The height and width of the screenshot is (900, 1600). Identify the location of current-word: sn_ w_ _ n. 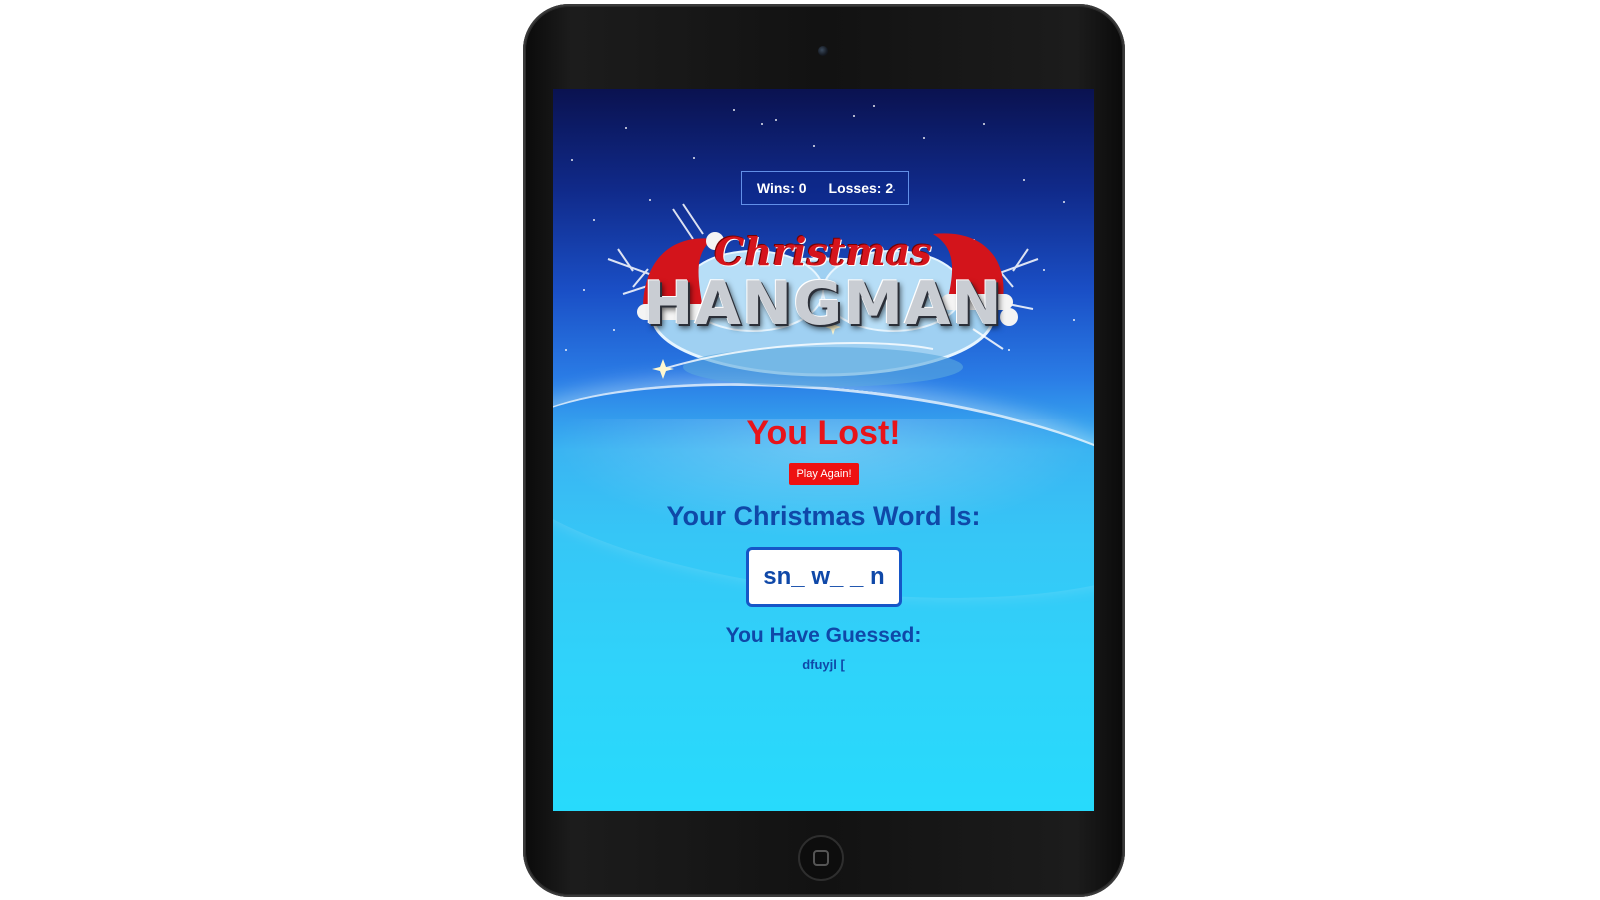
(824, 576).